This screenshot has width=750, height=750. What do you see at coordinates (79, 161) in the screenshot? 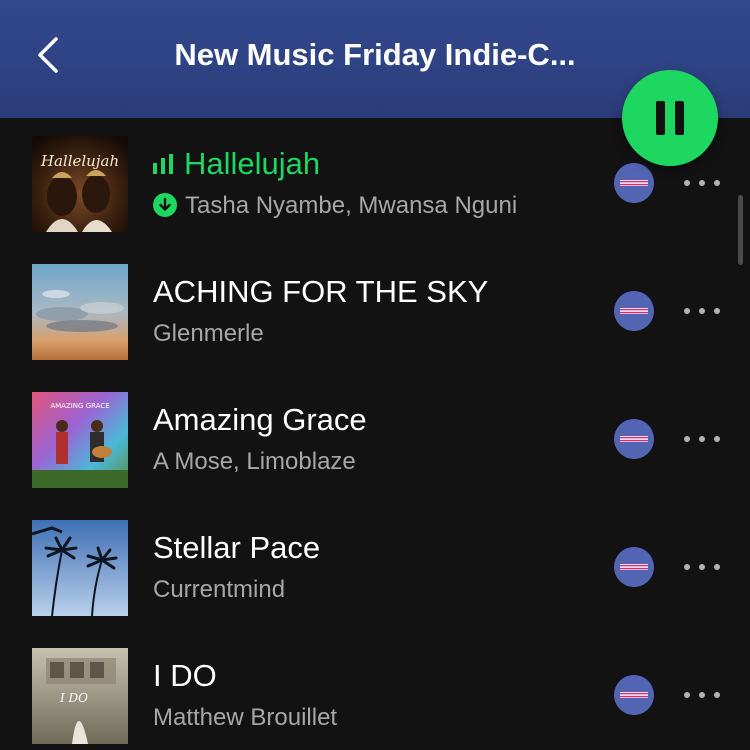
I see `svg-text: Hallelujah` at bounding box center [79, 161].